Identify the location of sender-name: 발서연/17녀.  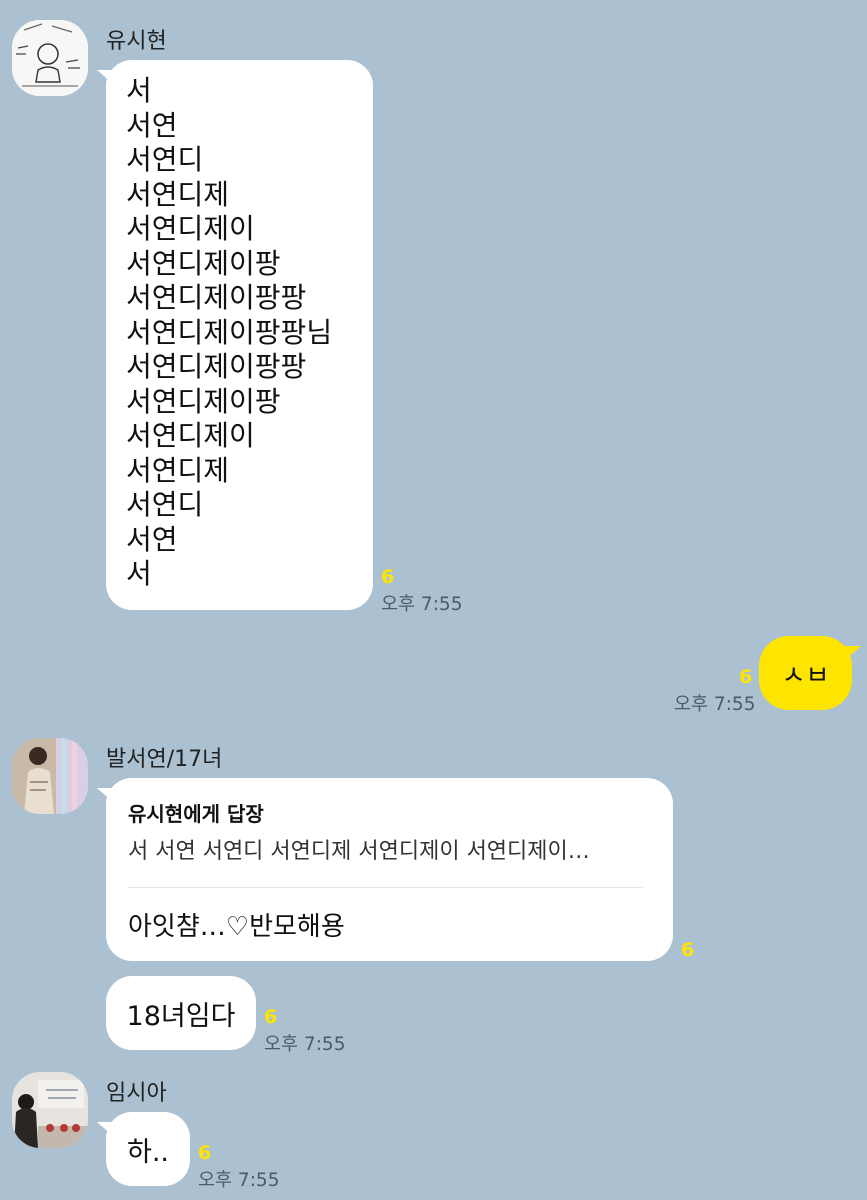
(164, 759).